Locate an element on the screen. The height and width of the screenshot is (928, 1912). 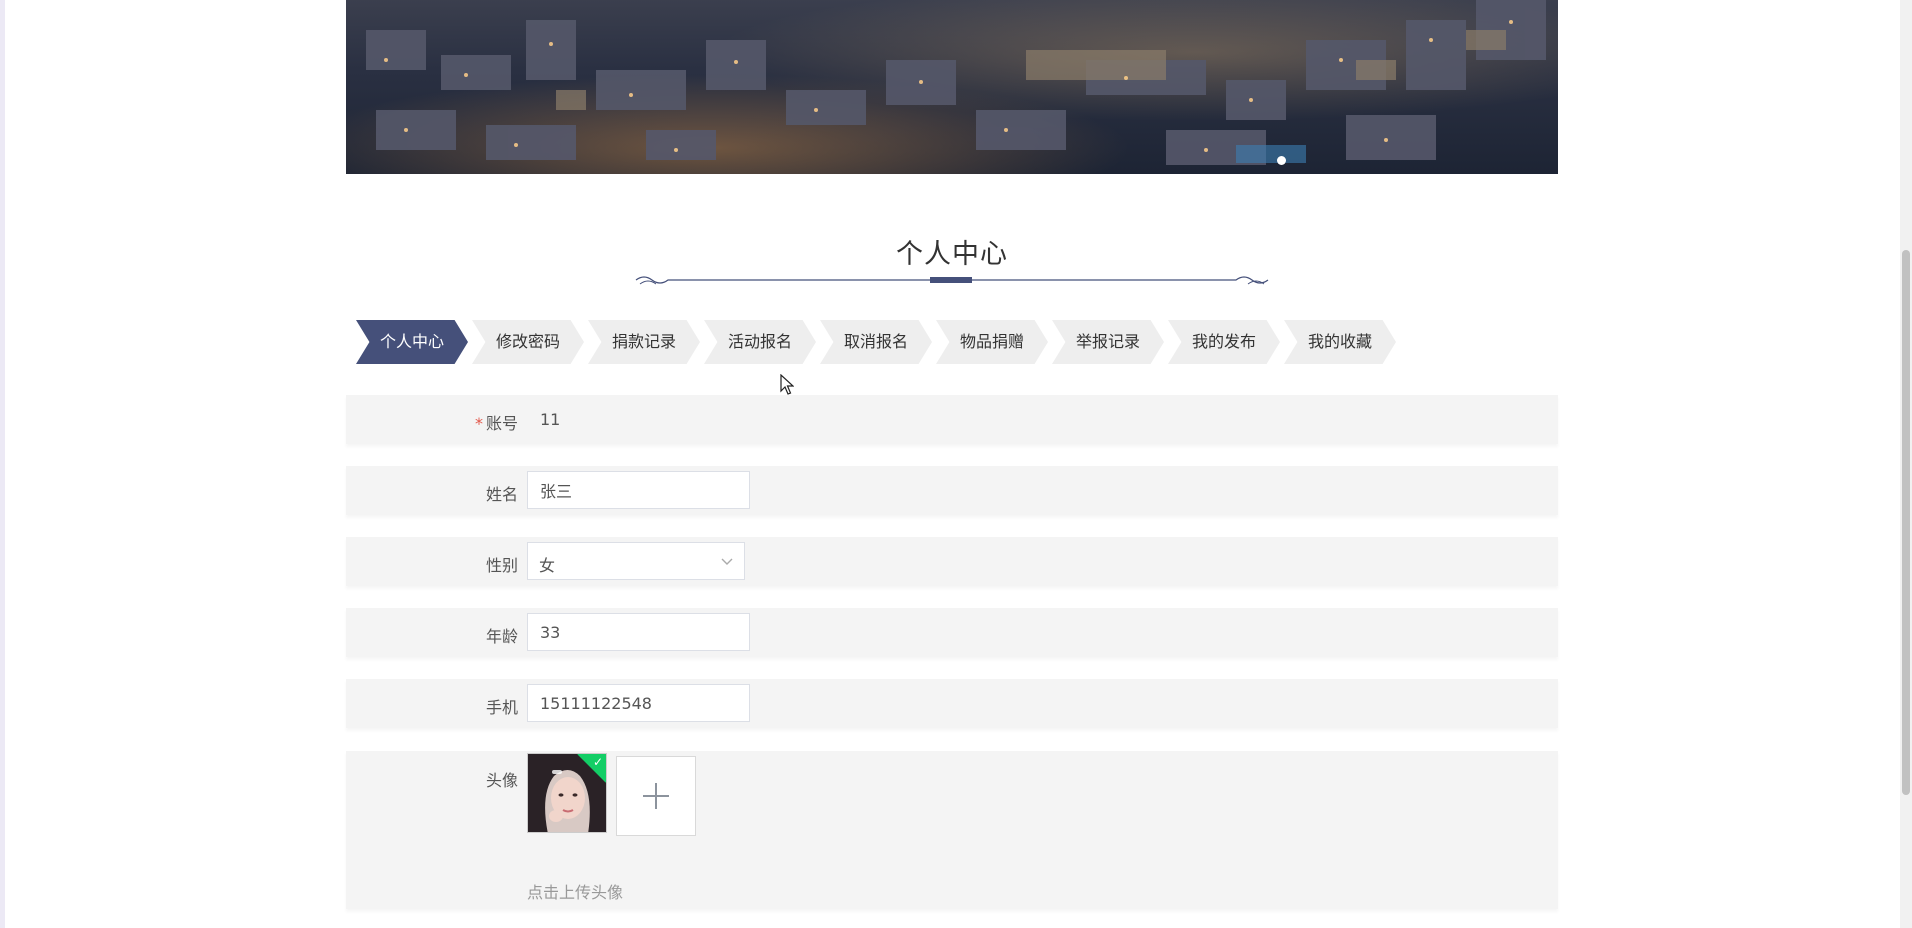
plus-icon is located at coordinates (656, 796).